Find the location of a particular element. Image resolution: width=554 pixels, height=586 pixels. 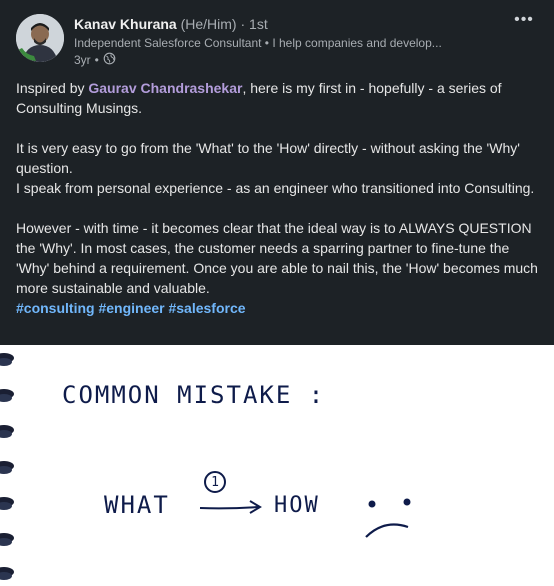

hashtag-link: #salesforce is located at coordinates (206, 308).